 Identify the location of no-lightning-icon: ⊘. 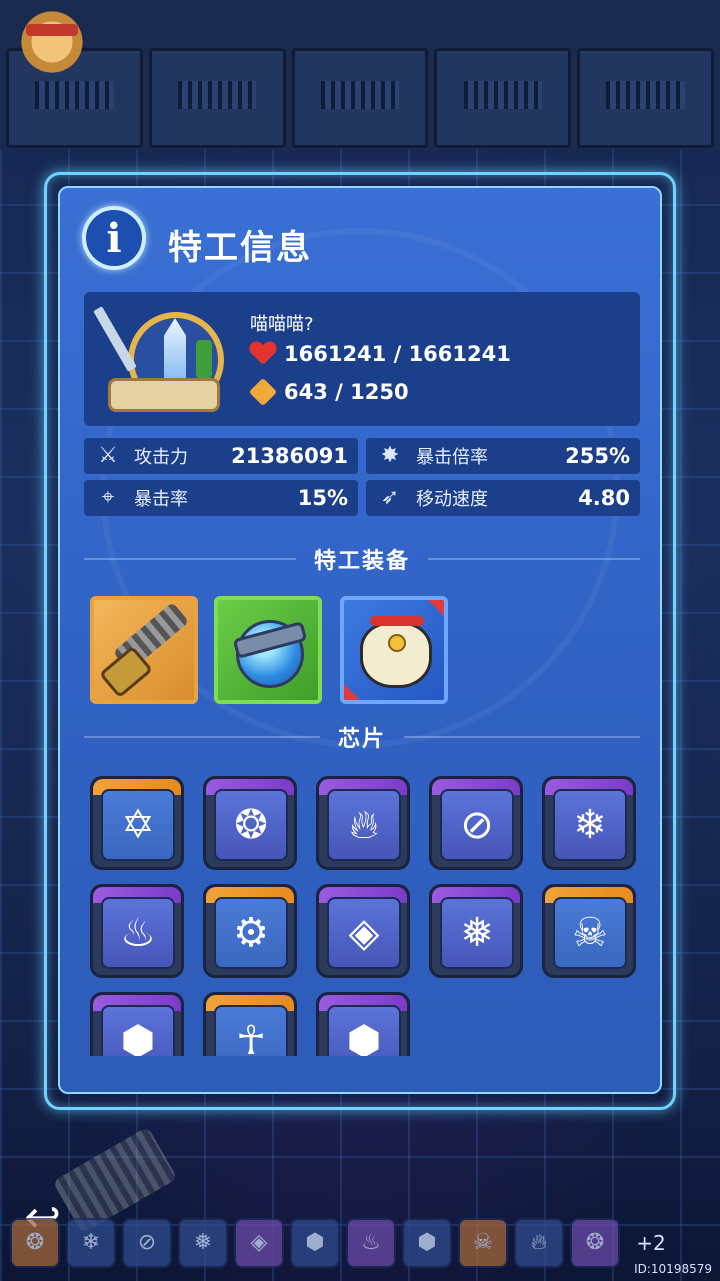
(477, 825).